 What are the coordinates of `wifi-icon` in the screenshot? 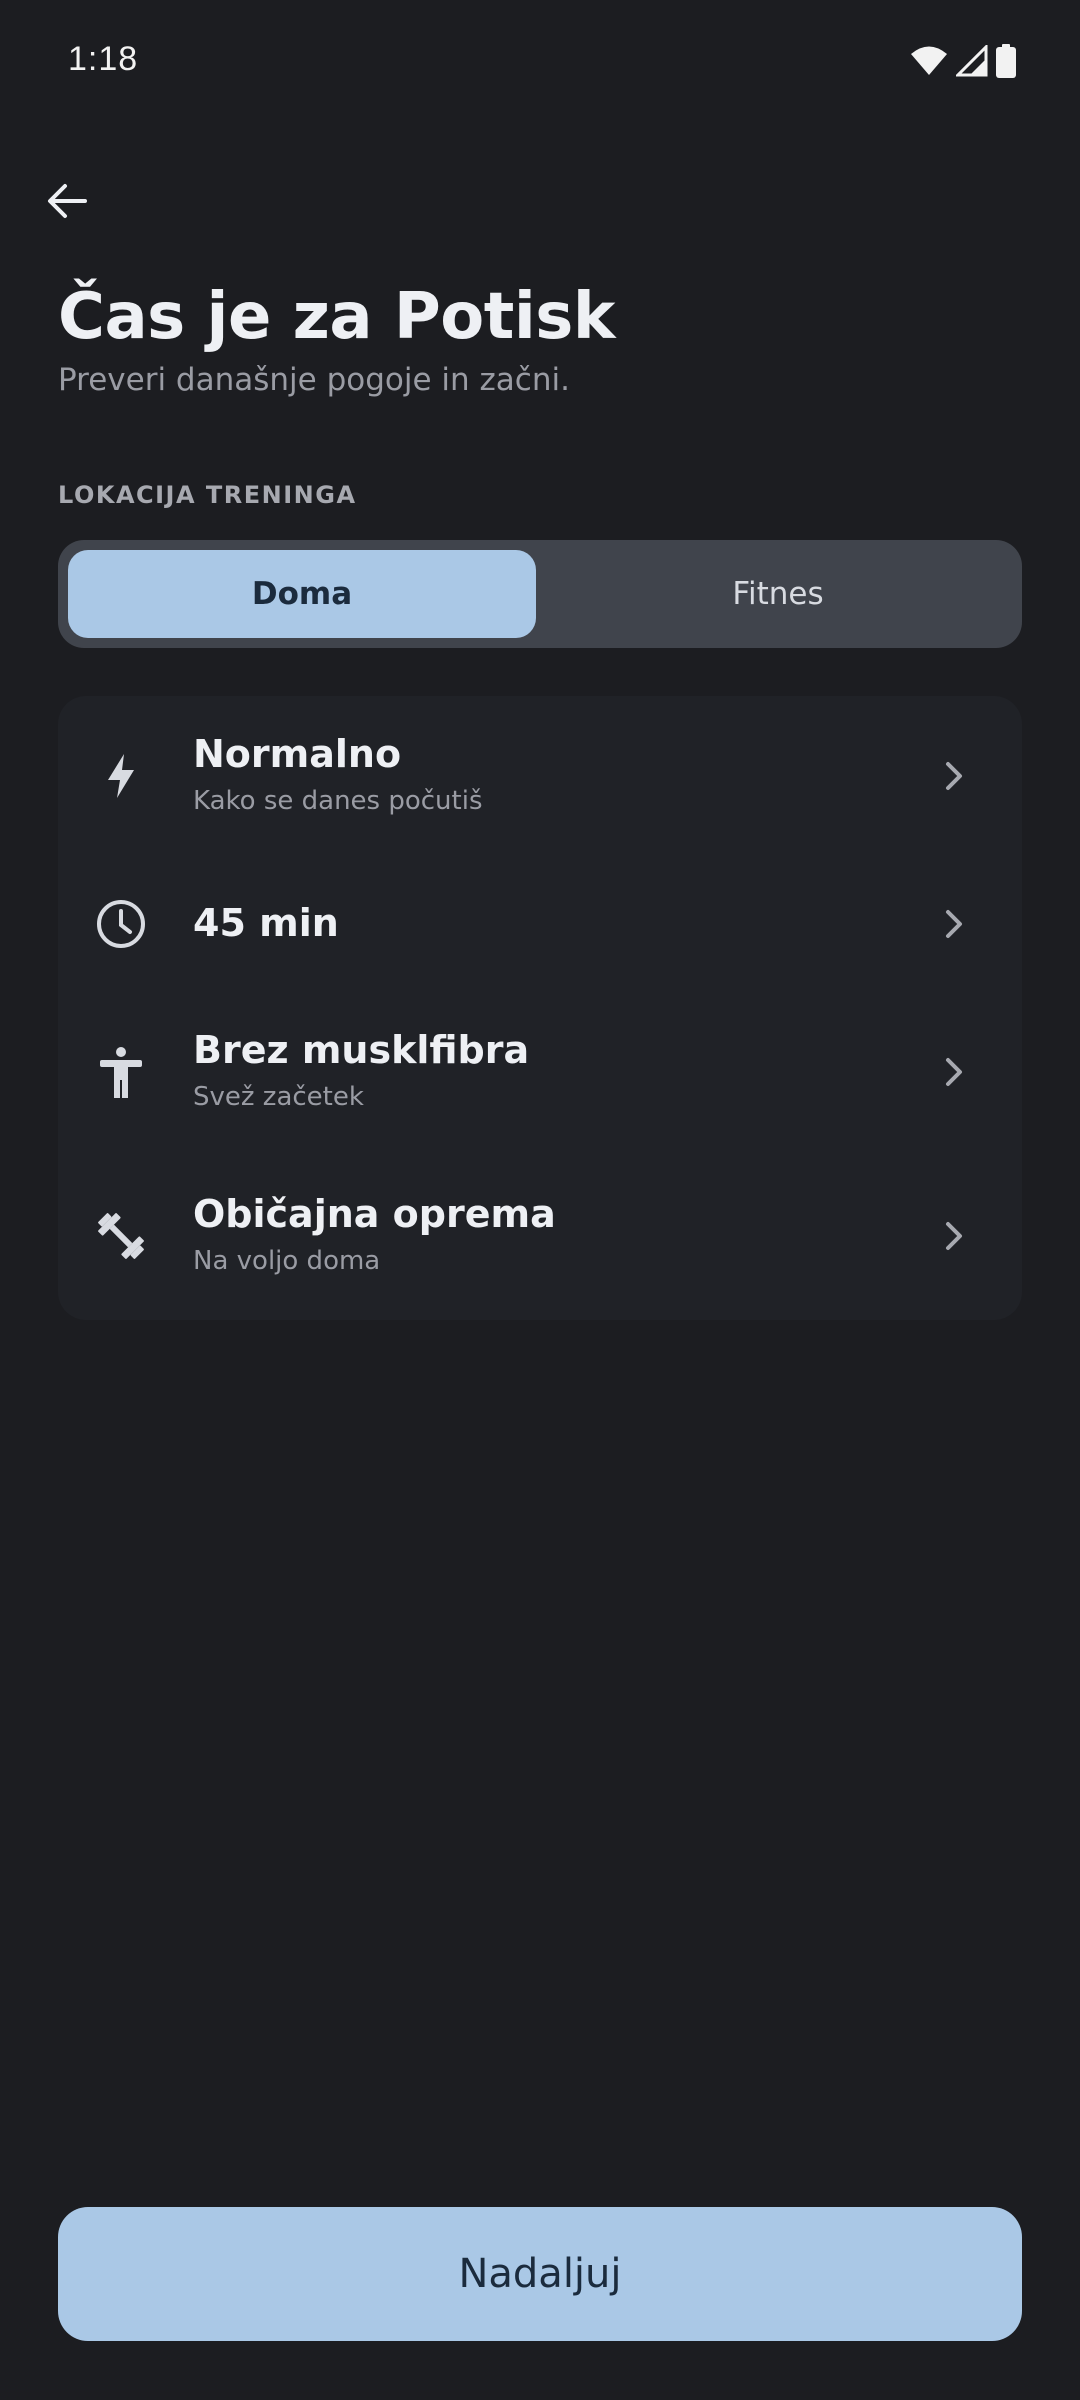 It's located at (929, 63).